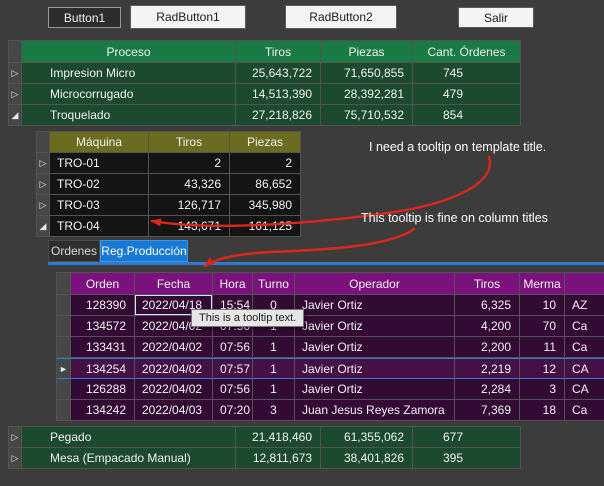 Image resolution: width=604 pixels, height=486 pixels. I want to click on cell-fecha: 2022/04/03, so click(174, 410).